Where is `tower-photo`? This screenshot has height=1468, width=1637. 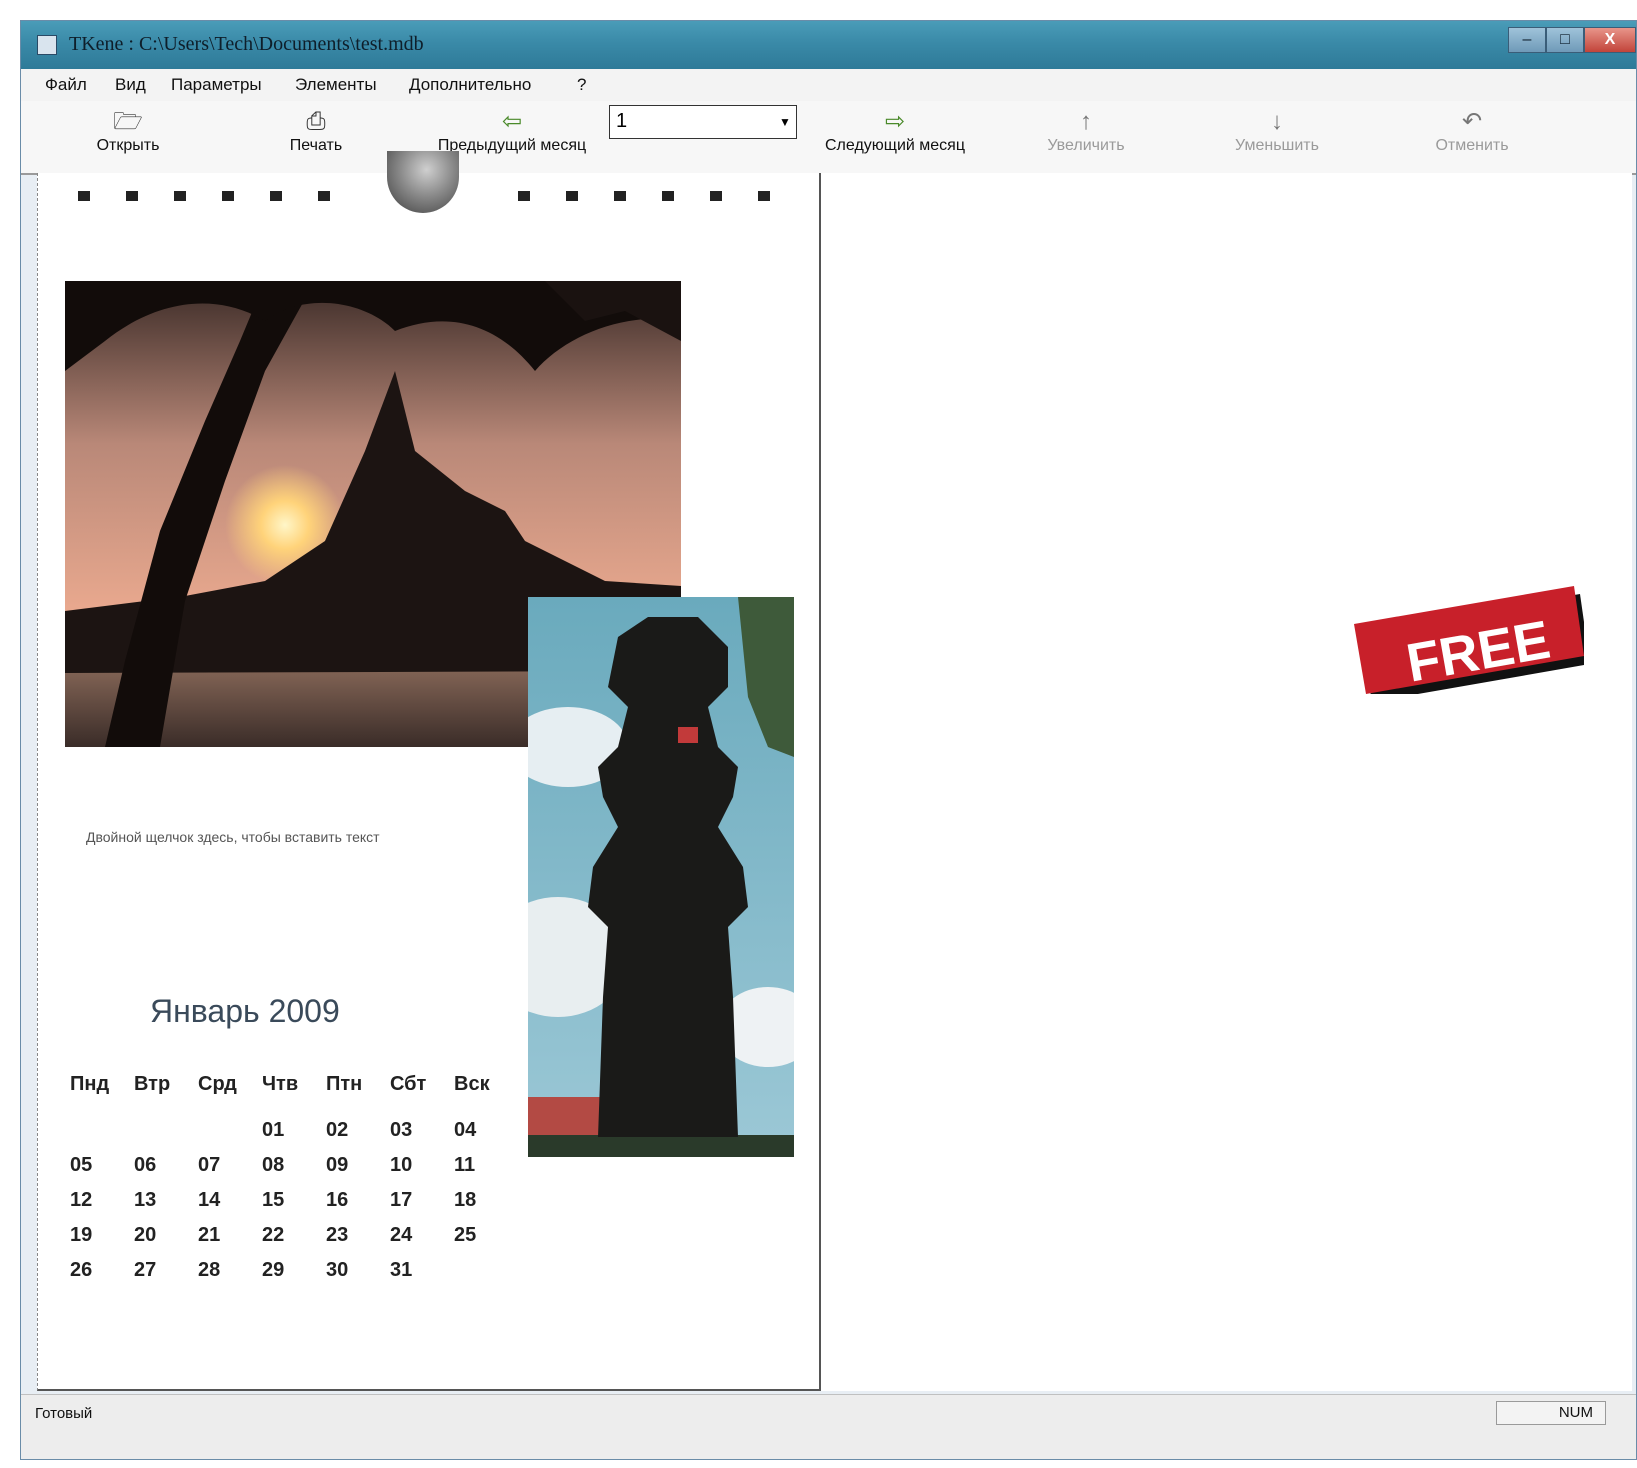 tower-photo is located at coordinates (661, 877).